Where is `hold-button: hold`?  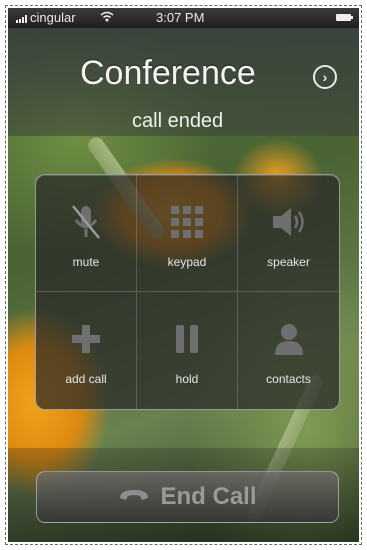 hold-button: hold is located at coordinates (187, 350).